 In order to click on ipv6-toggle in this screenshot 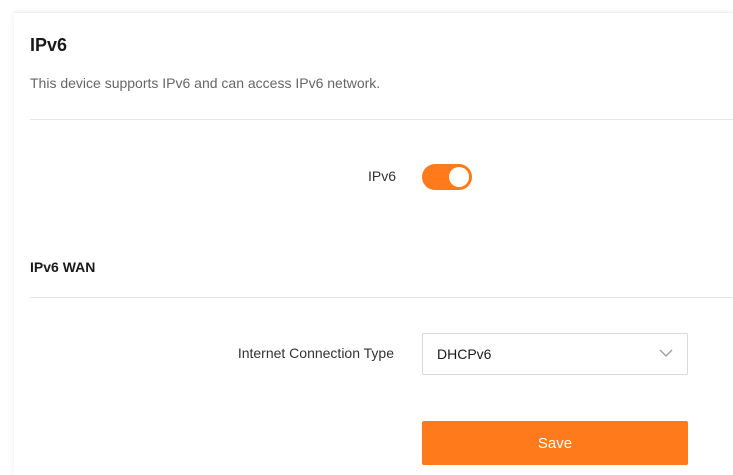, I will do `click(447, 177)`.